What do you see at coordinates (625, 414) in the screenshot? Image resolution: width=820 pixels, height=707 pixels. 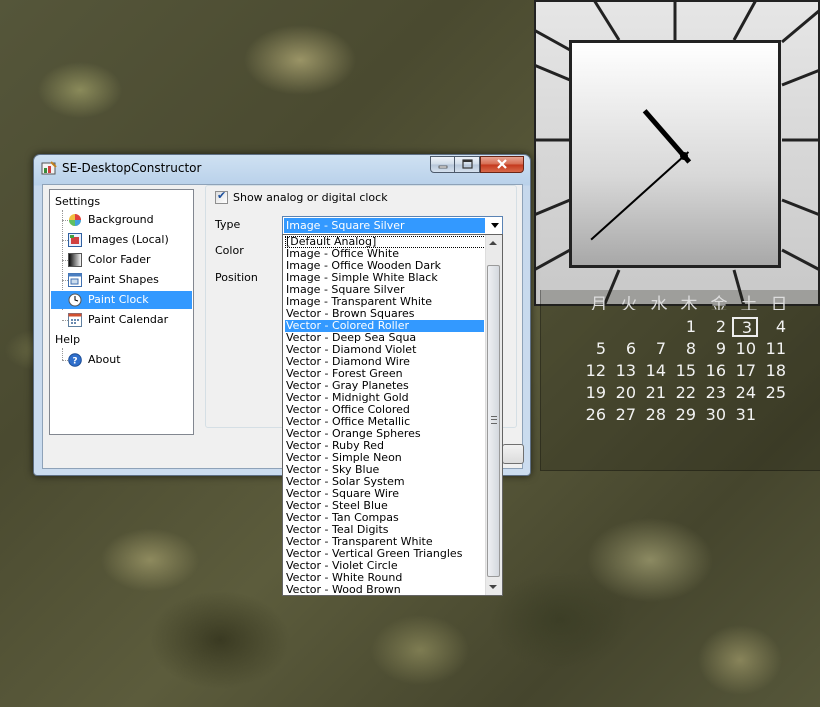 I see `calendar-day: 27` at bounding box center [625, 414].